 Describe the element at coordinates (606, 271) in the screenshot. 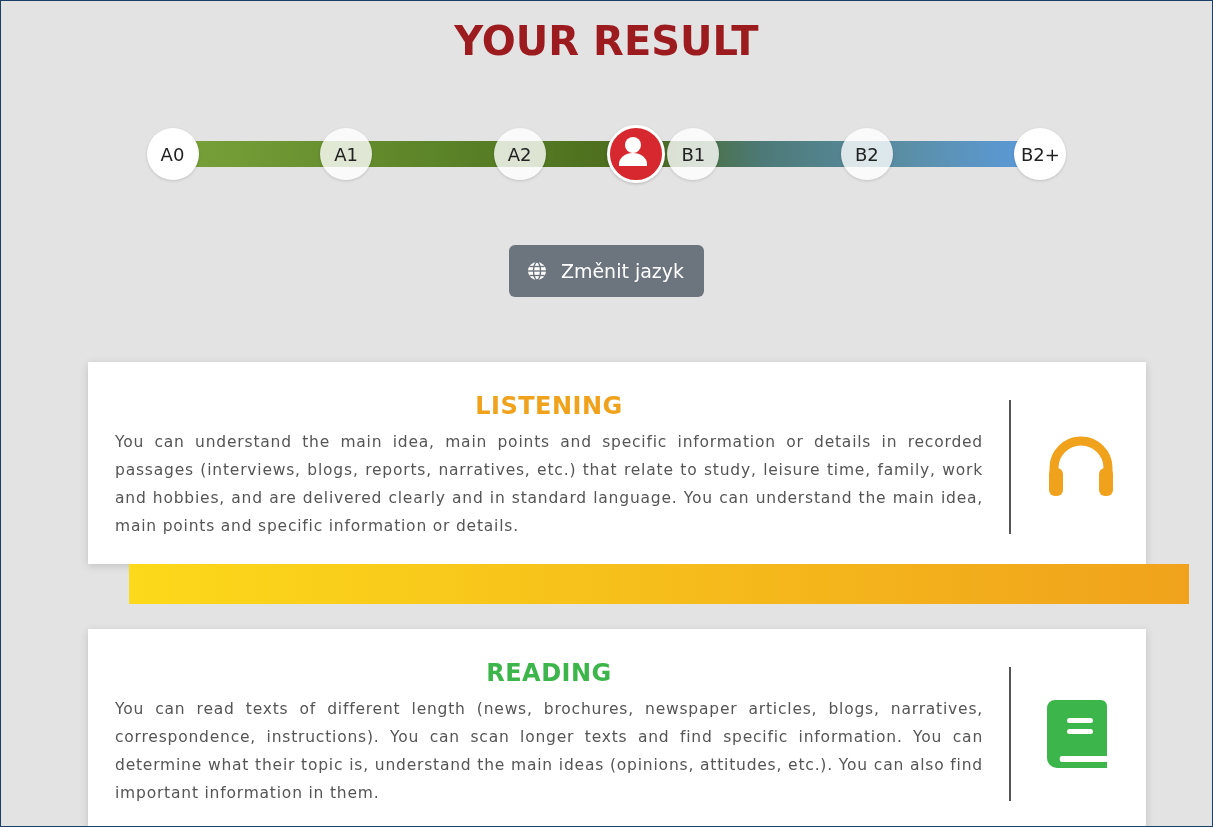

I see `change-language-button: Změnit jazyk` at that location.